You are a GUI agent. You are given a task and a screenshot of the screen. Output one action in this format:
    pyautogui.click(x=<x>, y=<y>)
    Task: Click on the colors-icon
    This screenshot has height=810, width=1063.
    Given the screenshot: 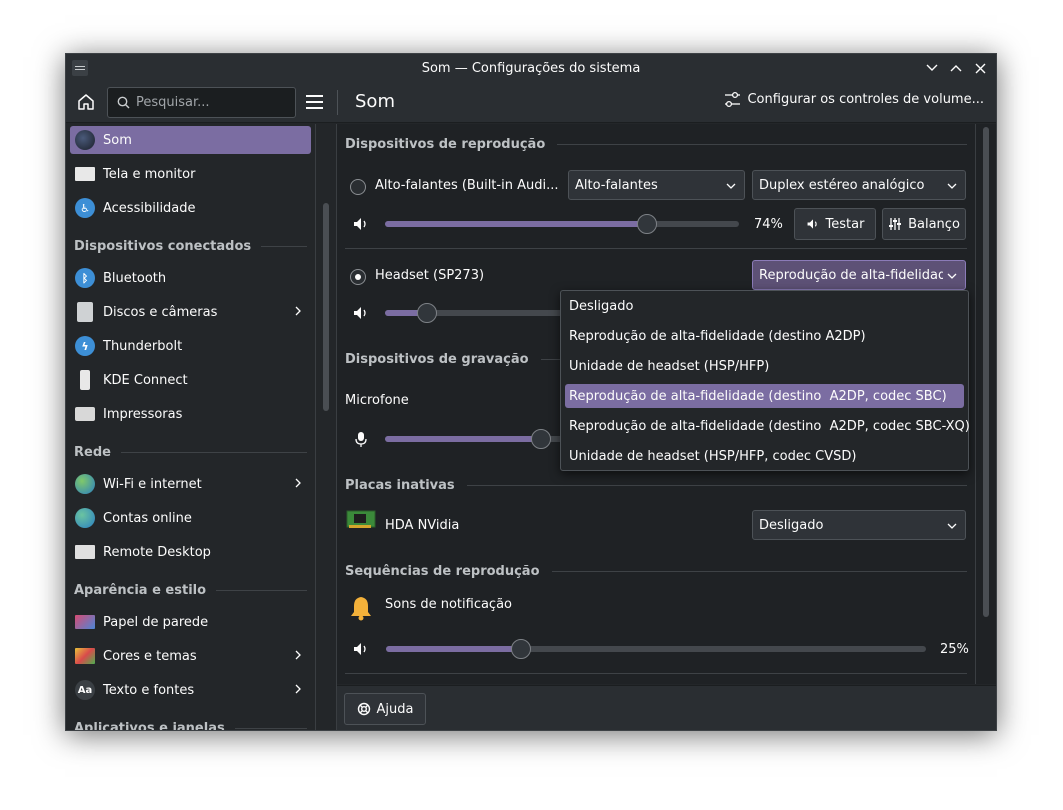 What is the action you would take?
    pyautogui.click(x=85, y=656)
    